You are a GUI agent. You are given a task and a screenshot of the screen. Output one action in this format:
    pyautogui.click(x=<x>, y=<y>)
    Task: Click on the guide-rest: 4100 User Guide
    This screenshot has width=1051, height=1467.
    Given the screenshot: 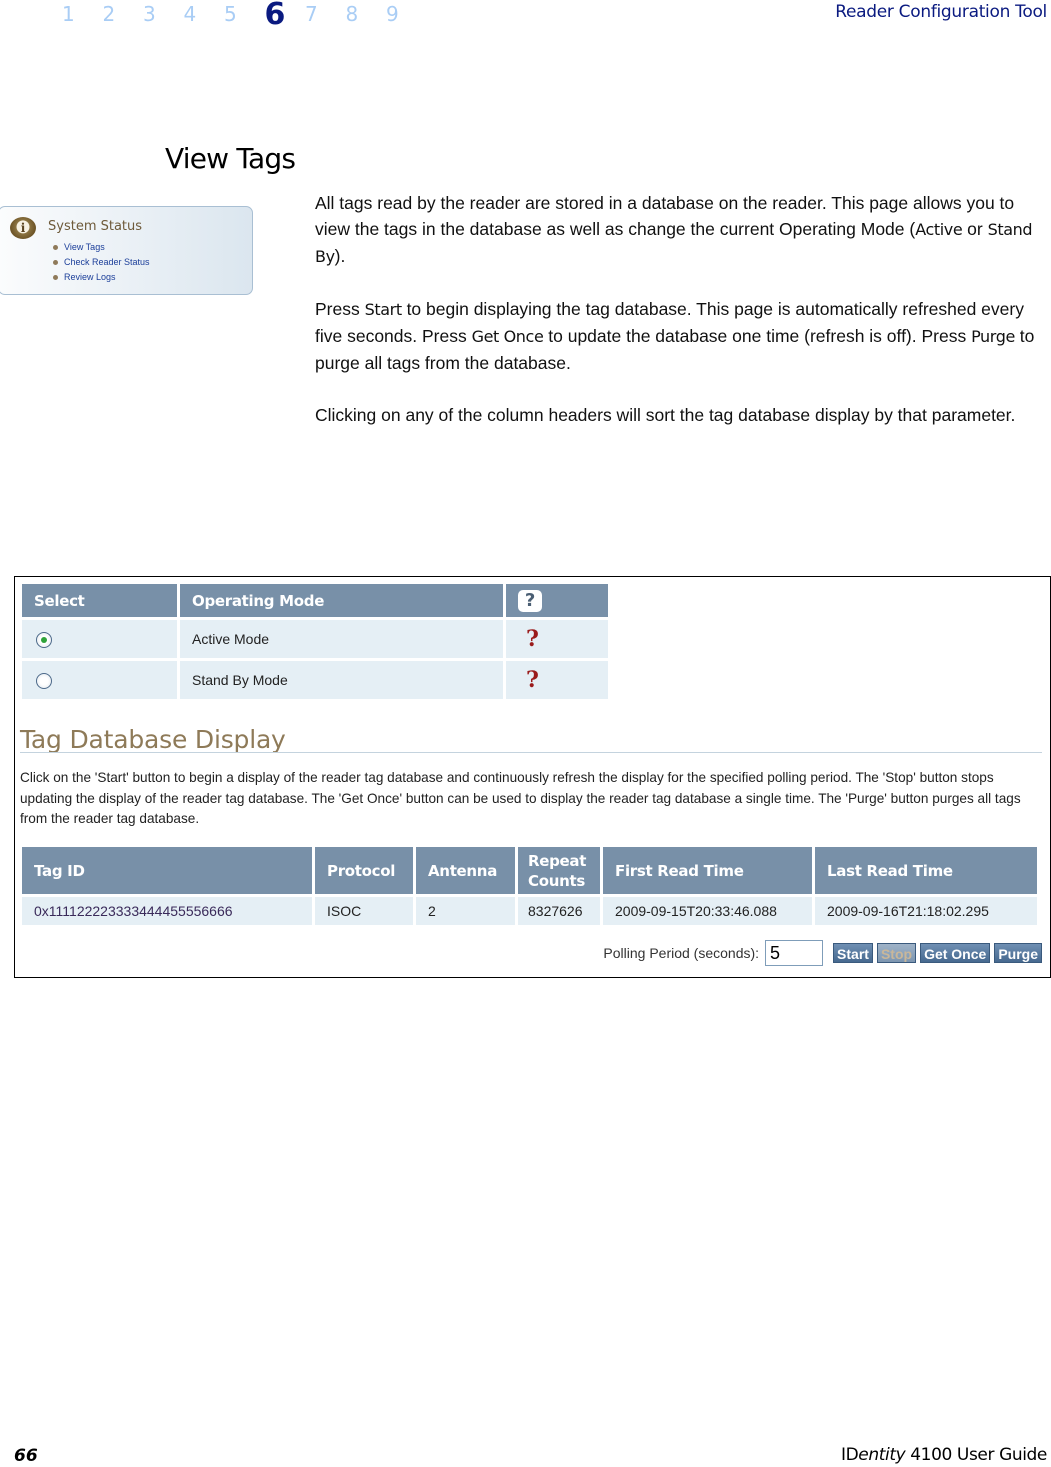 What is the action you would take?
    pyautogui.click(x=976, y=1455)
    